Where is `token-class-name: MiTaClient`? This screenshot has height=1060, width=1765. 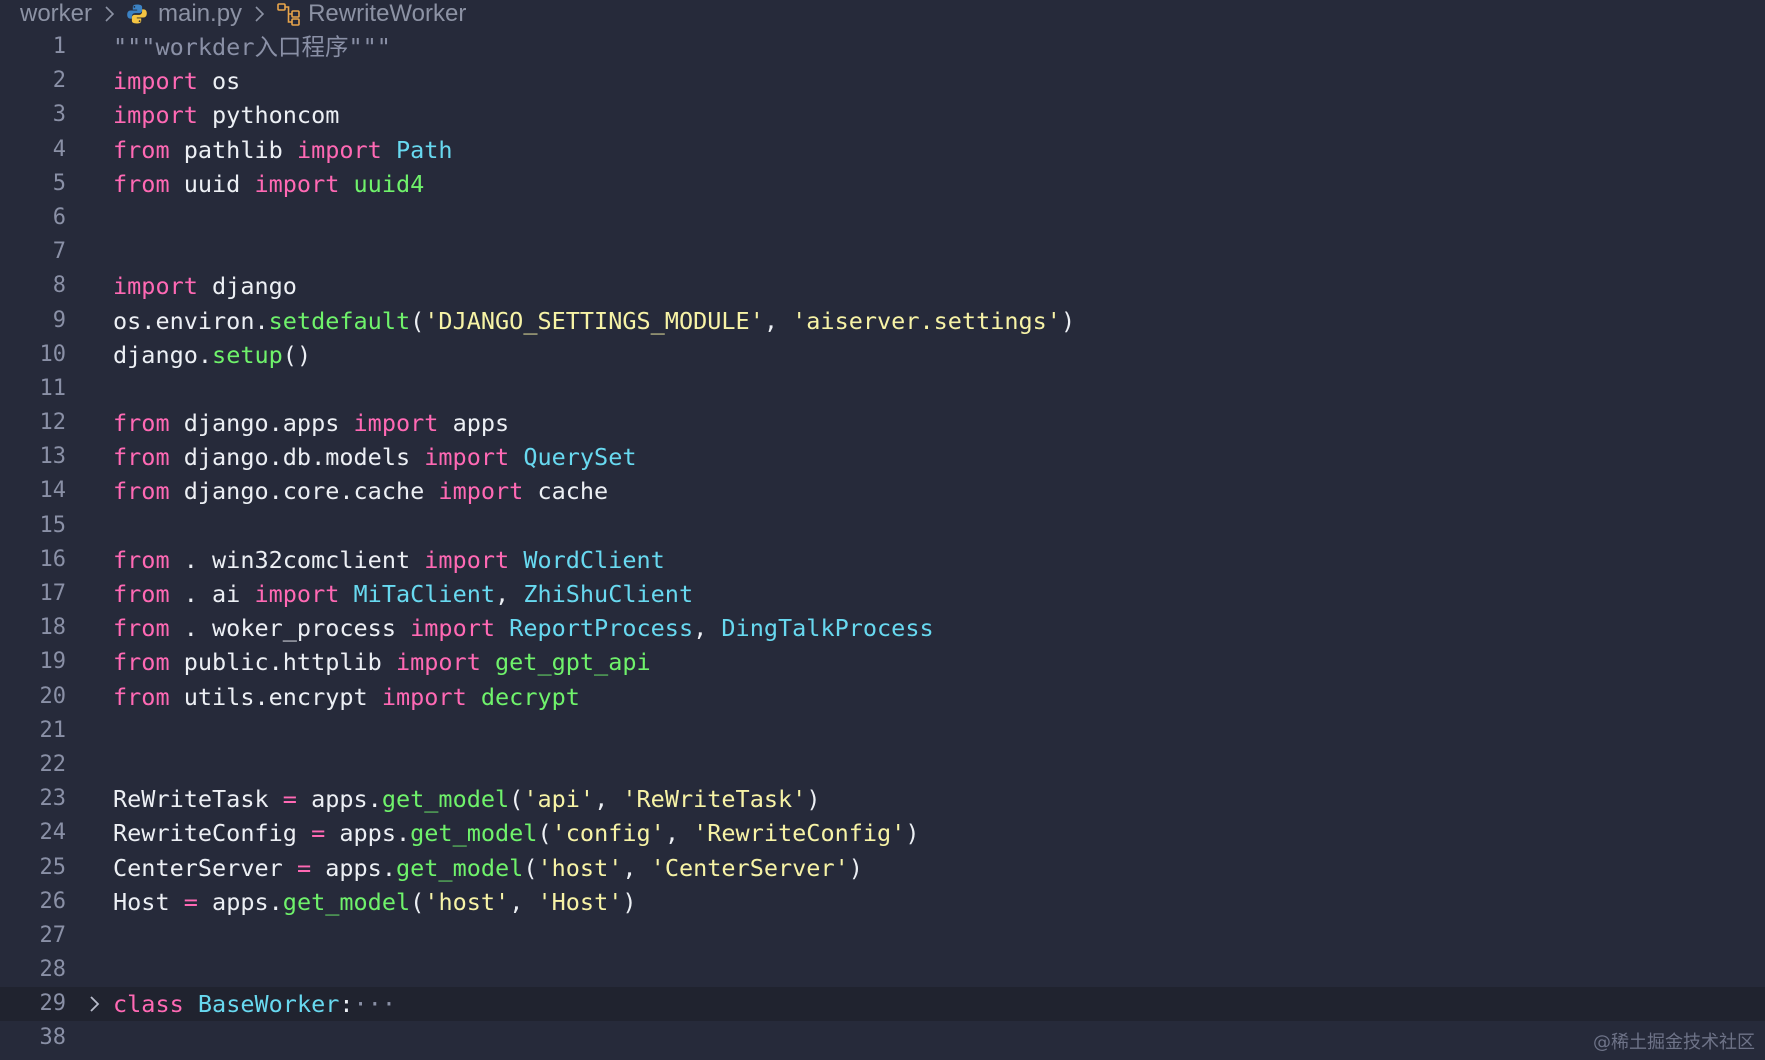
token-class-name: MiTaClient is located at coordinates (424, 594).